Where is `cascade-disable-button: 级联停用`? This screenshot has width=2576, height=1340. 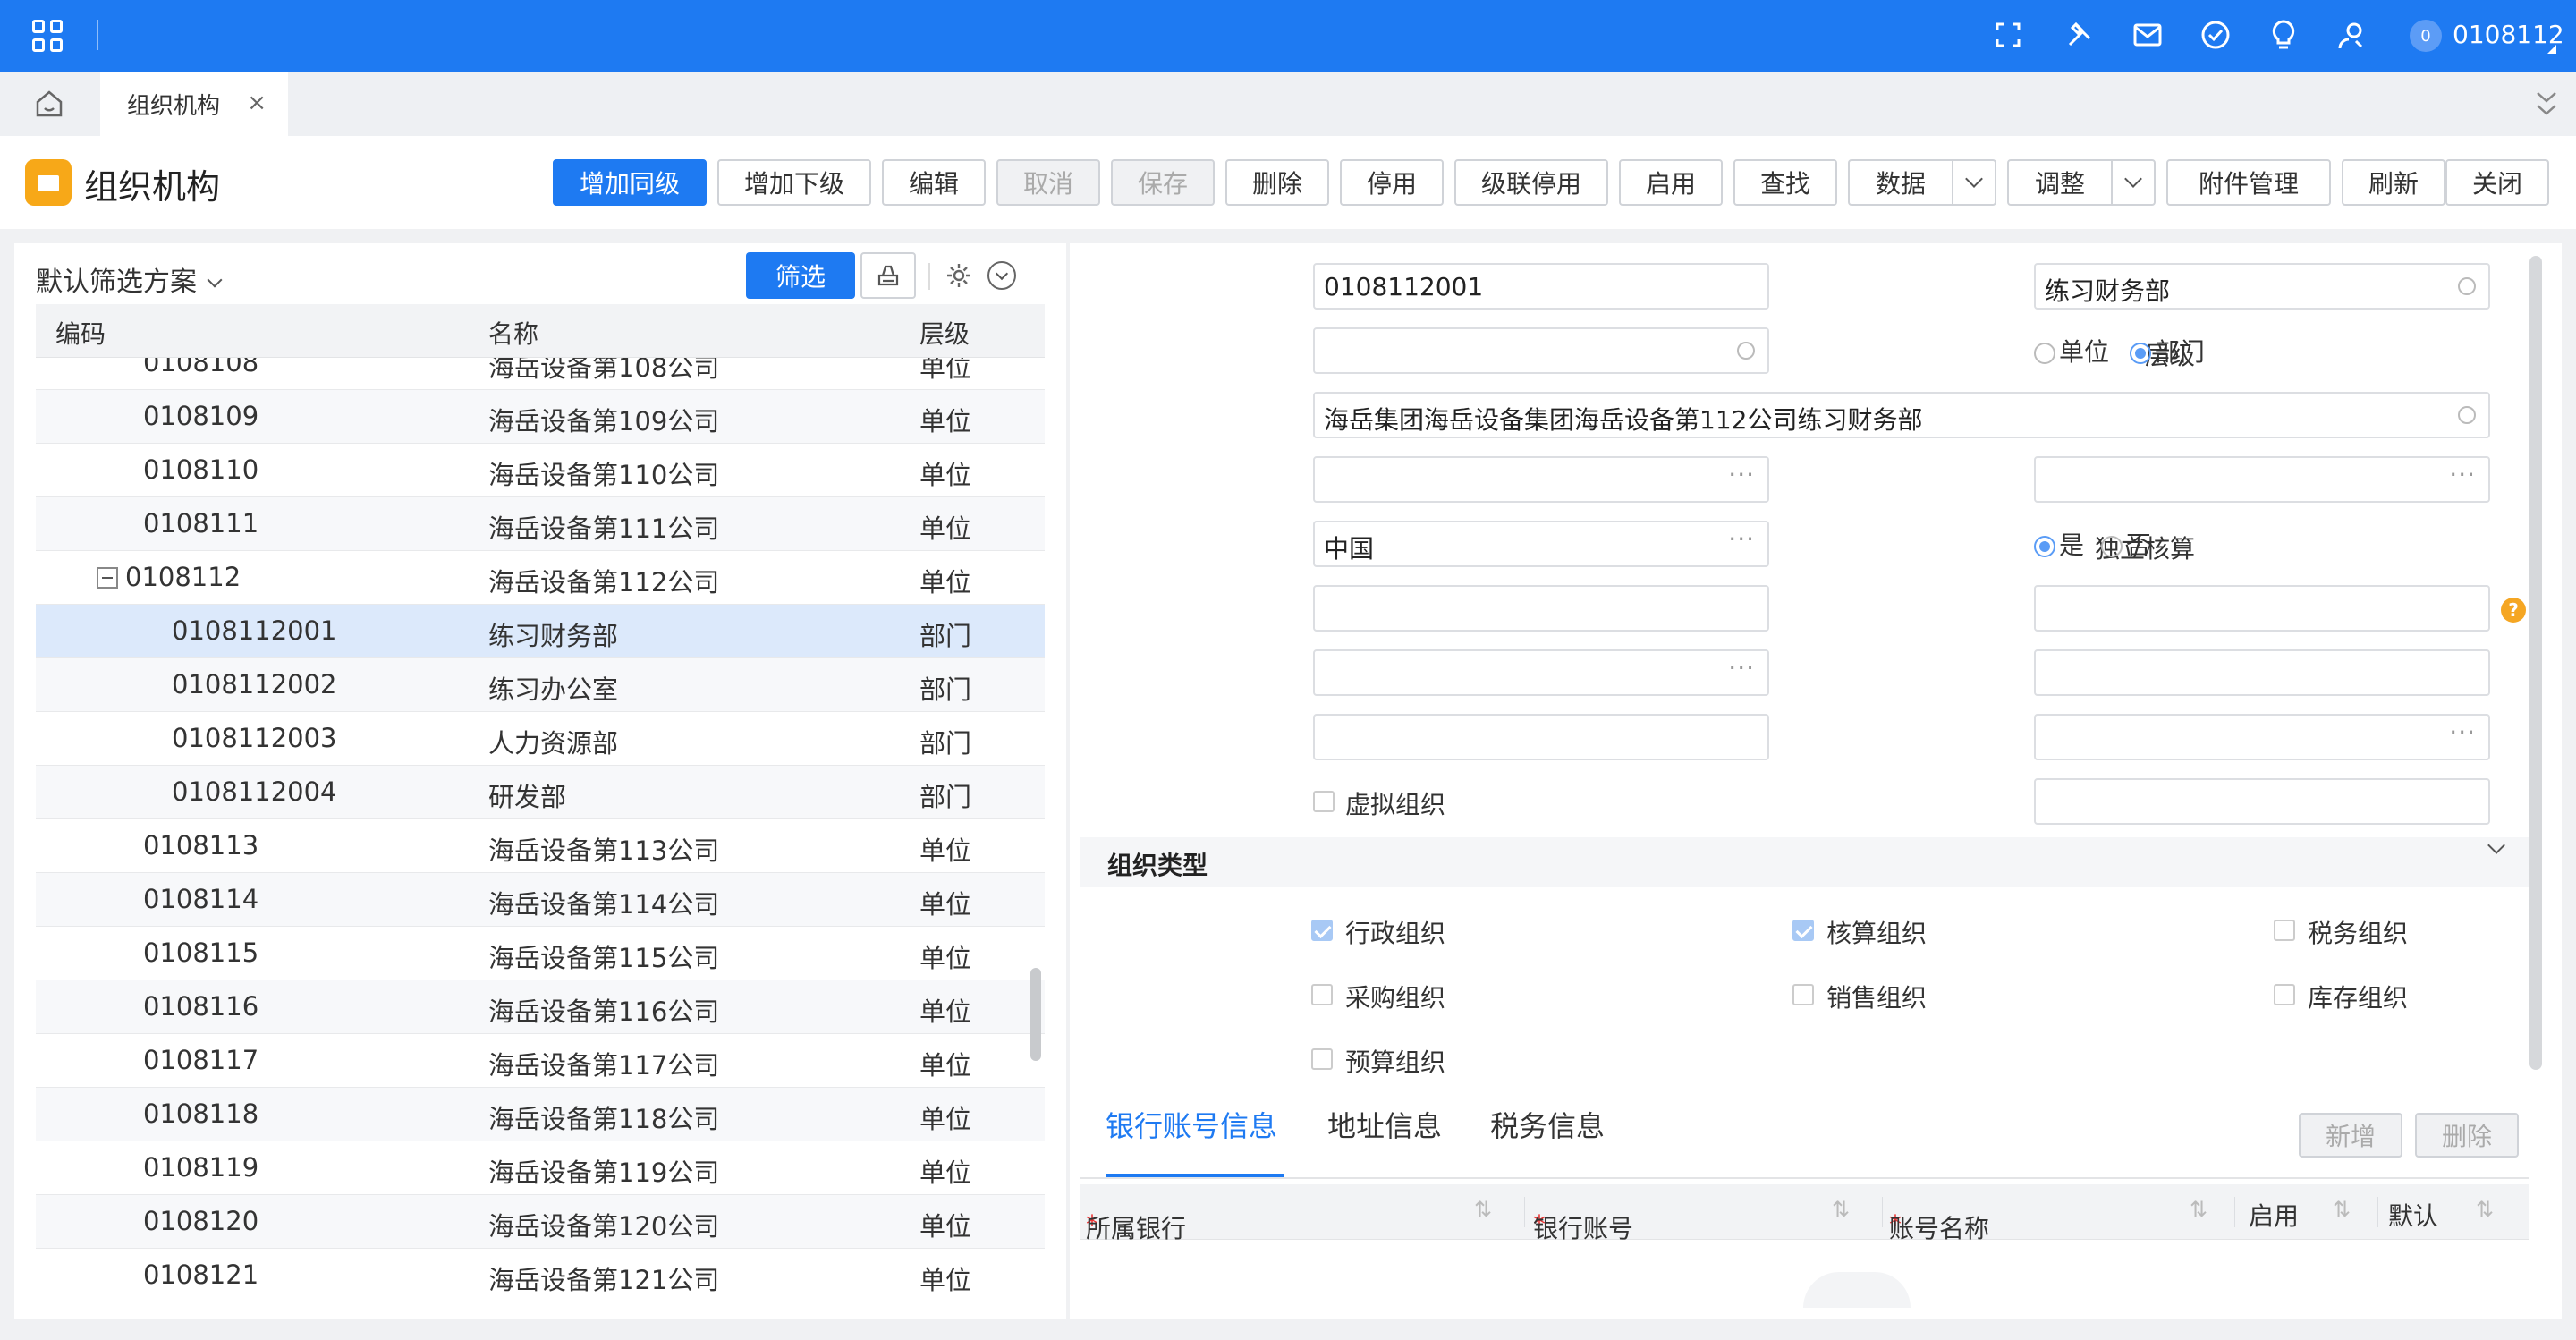 cascade-disable-button: 级联停用 is located at coordinates (1531, 182).